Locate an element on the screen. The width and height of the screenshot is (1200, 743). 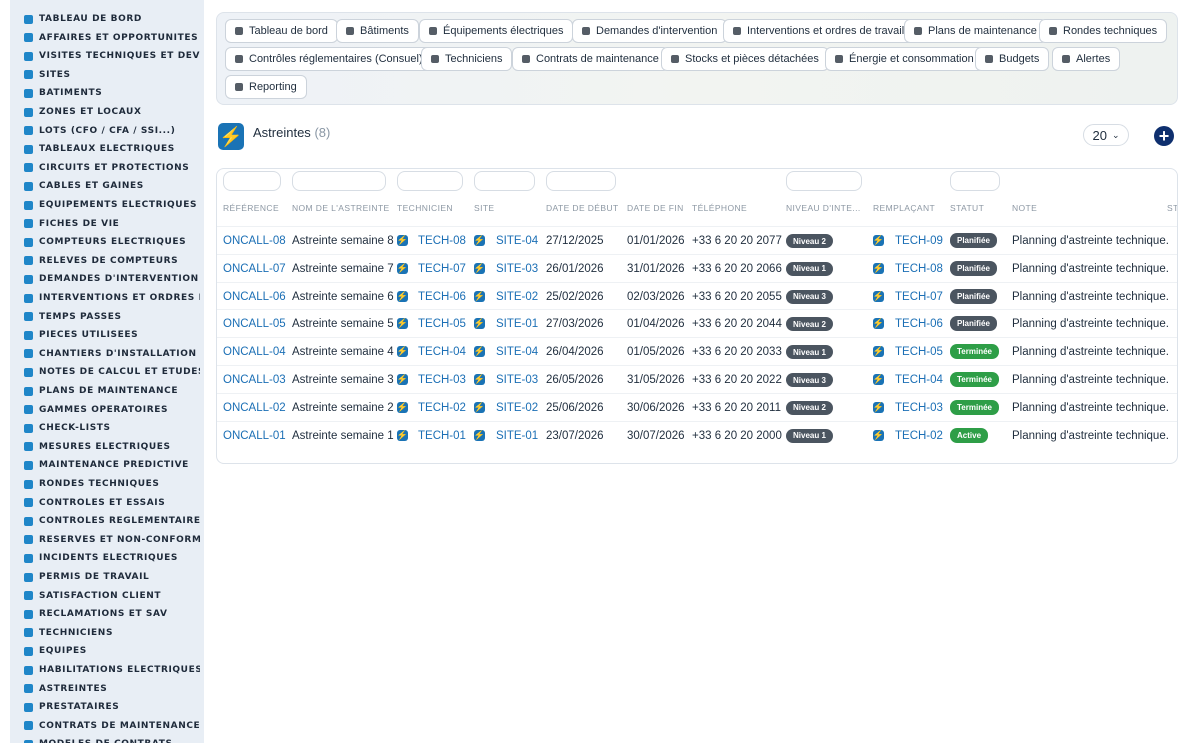
replacement-link: TECH-02 is located at coordinates (919, 436).